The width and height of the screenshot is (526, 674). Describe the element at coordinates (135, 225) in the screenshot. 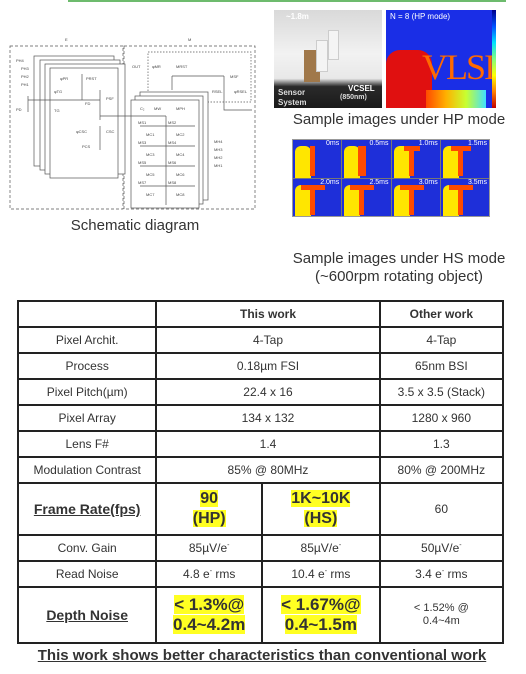

I see `schematic-caption: Schematic diagram` at that location.